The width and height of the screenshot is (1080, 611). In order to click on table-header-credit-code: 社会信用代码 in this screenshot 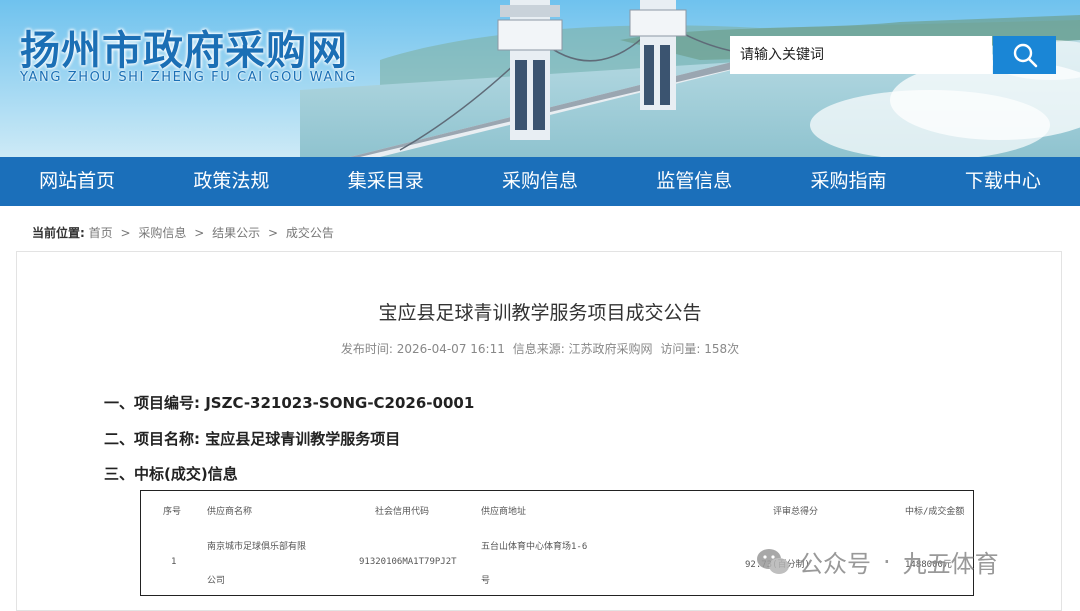, I will do `click(402, 512)`.